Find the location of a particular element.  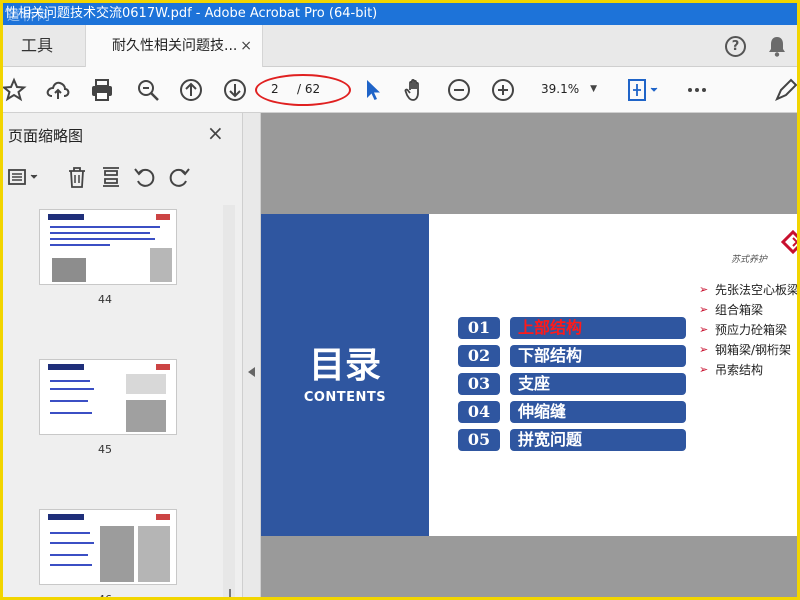

thumbnail-page-number: 46 is located at coordinates (105, 596).